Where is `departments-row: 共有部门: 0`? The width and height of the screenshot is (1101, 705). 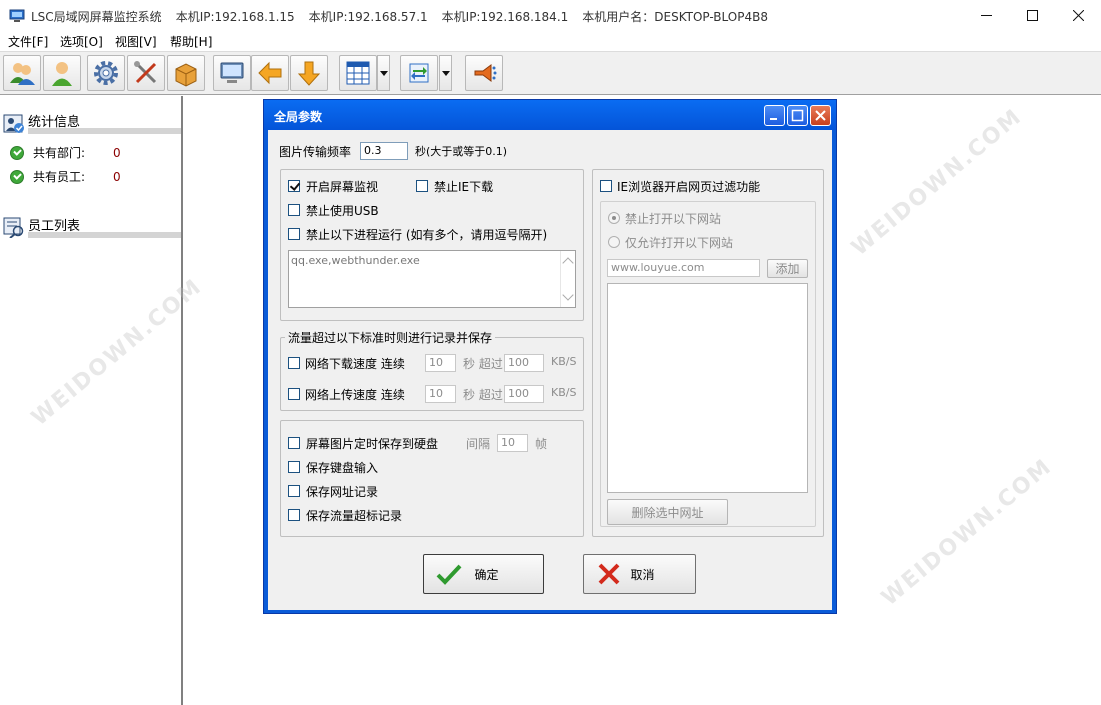 departments-row: 共有部门: 0 is located at coordinates (65, 152).